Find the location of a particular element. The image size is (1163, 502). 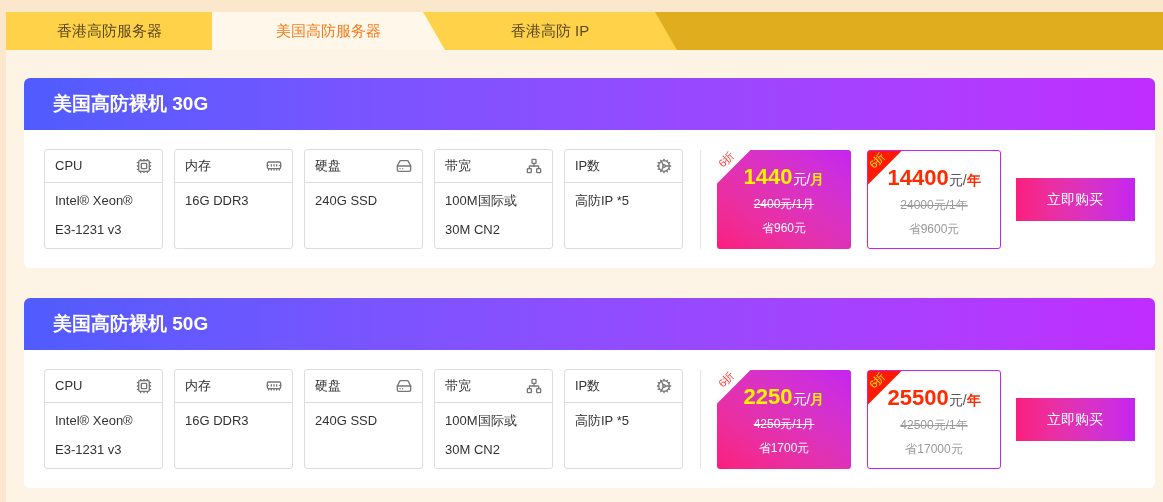

price-card: 6折 25500元/年 42500元/1年 省17000元 is located at coordinates (934, 419).